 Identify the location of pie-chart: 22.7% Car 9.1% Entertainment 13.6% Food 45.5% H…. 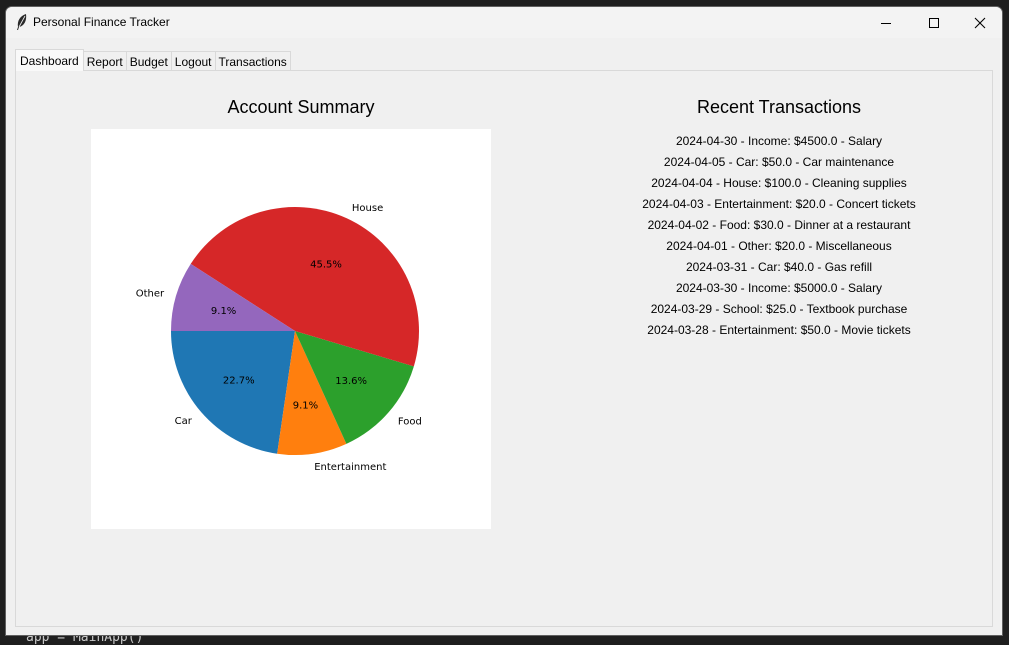
(279, 338).